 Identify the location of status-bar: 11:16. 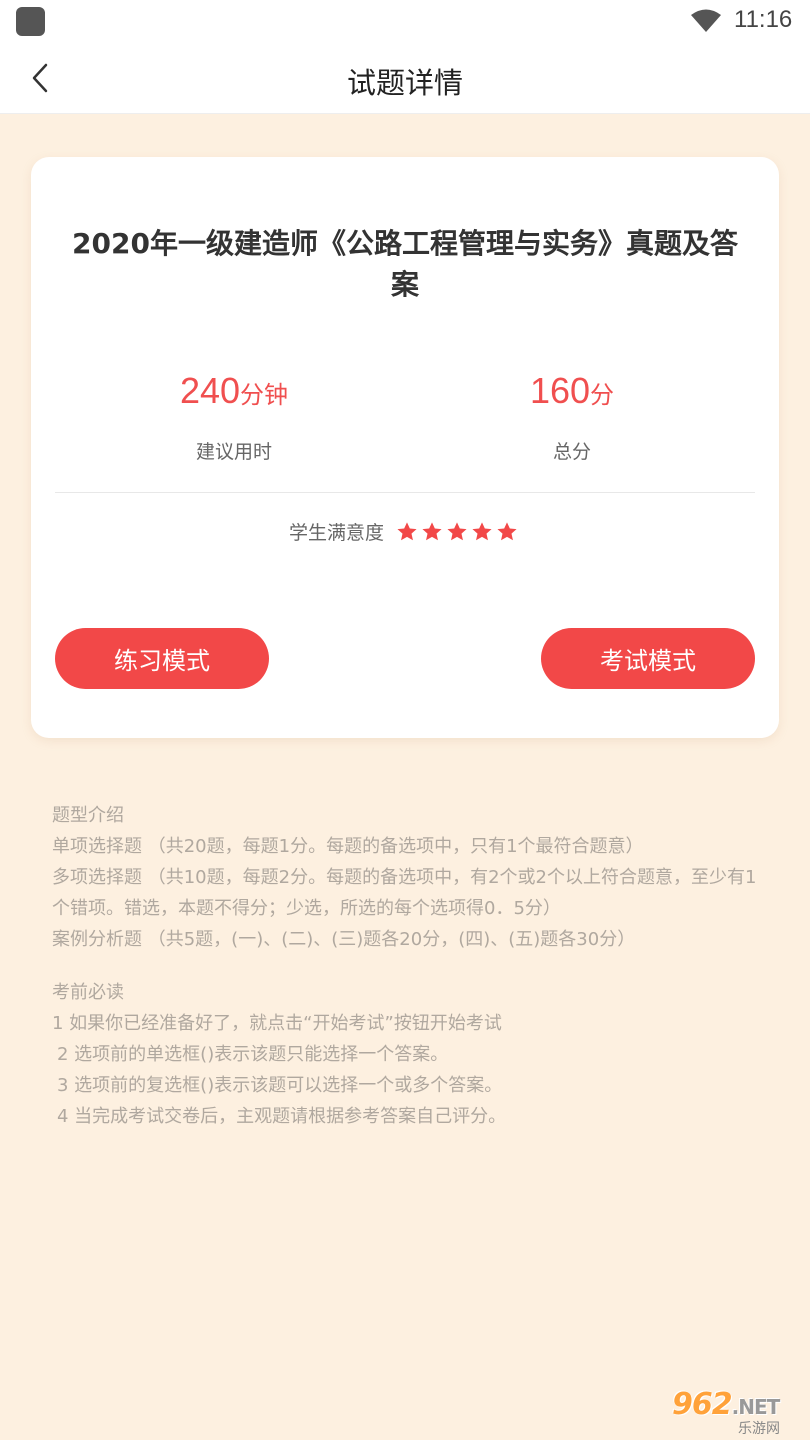
(405, 22).